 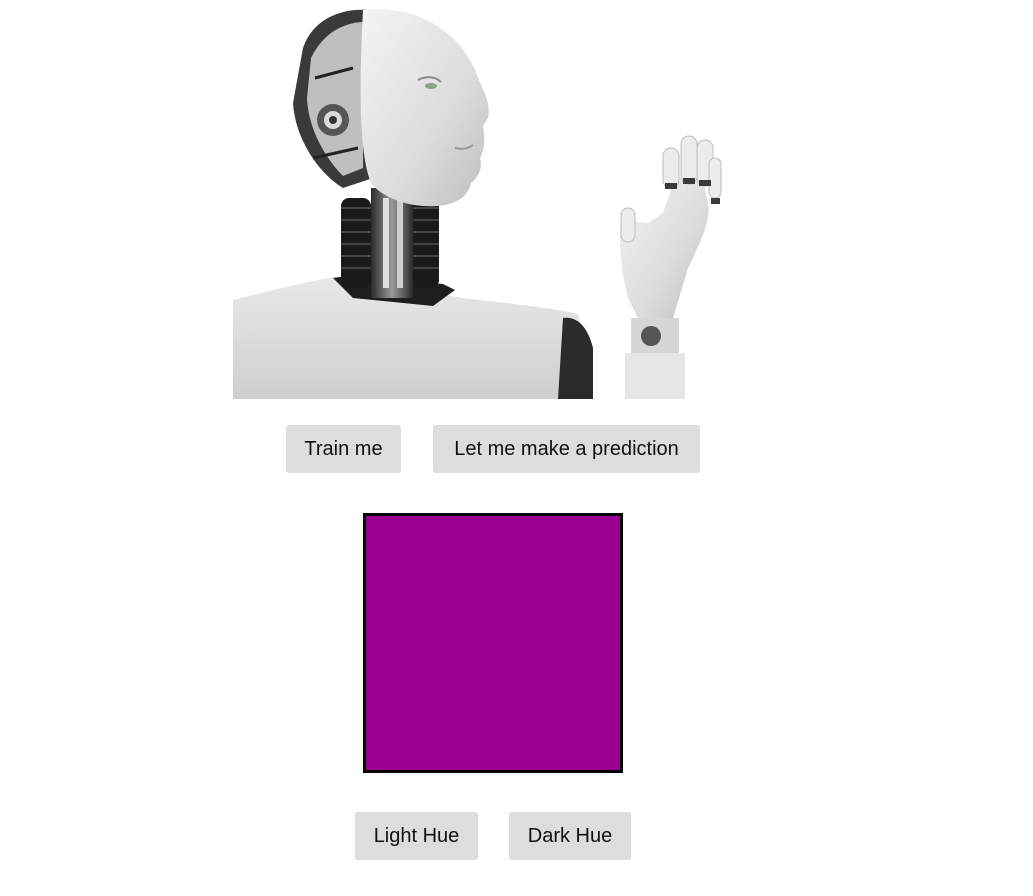 What do you see at coordinates (570, 836) in the screenshot?
I see `dark-hue-button: Dark Hue` at bounding box center [570, 836].